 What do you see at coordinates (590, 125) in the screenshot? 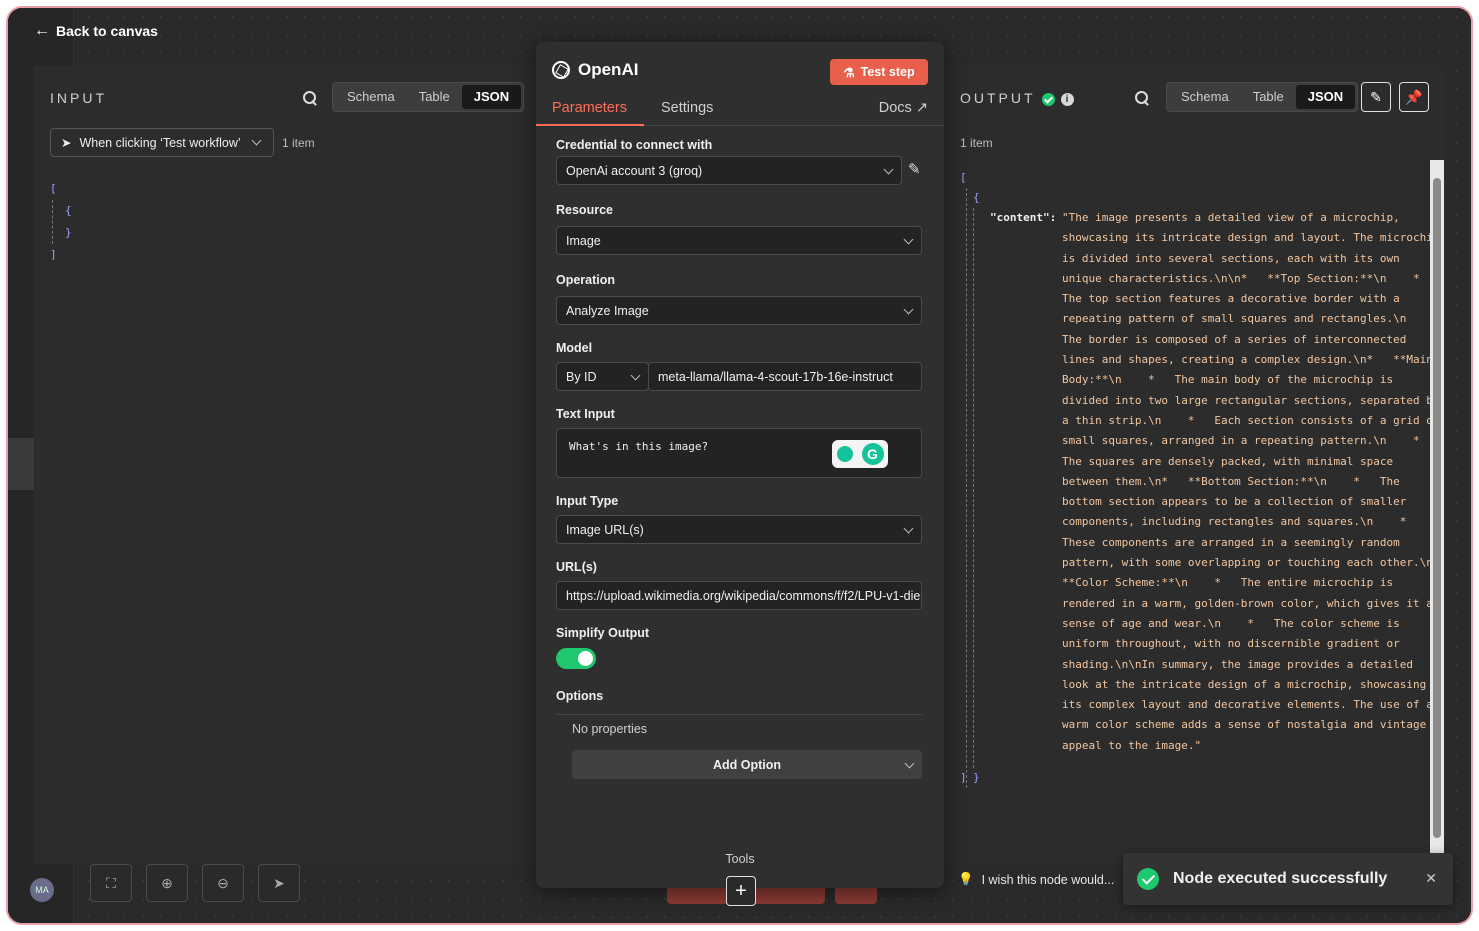
I see `active-tab-indicator` at bounding box center [590, 125].